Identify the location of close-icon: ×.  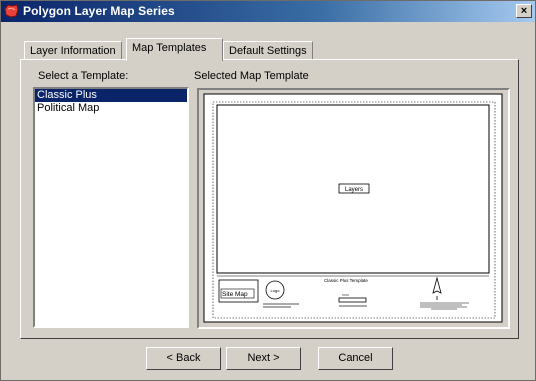
(524, 11).